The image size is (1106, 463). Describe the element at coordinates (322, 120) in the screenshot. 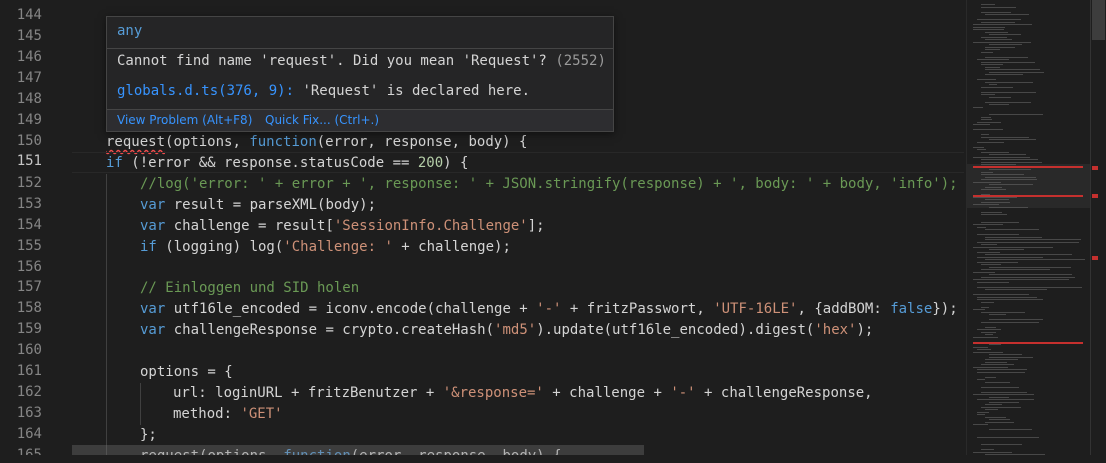

I see `quick-fix-button: Quick Fix... (Ctrl+.)` at that location.